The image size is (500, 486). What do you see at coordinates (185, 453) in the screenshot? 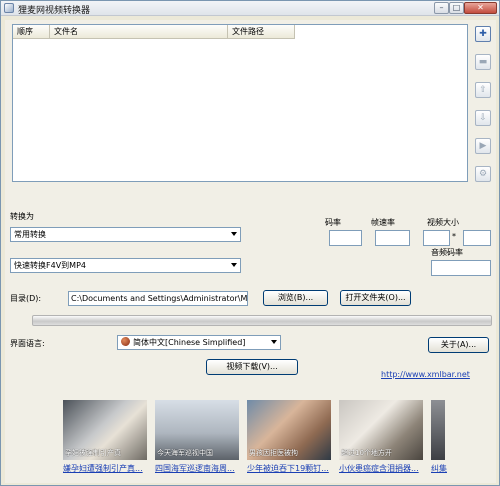
I see `thumbnail-caption: 今天海军巡视中国` at bounding box center [185, 453].